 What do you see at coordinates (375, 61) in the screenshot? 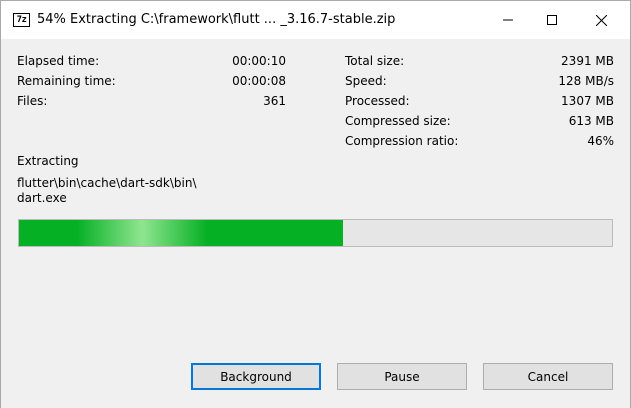
I see `total-size-label: Total size:` at bounding box center [375, 61].